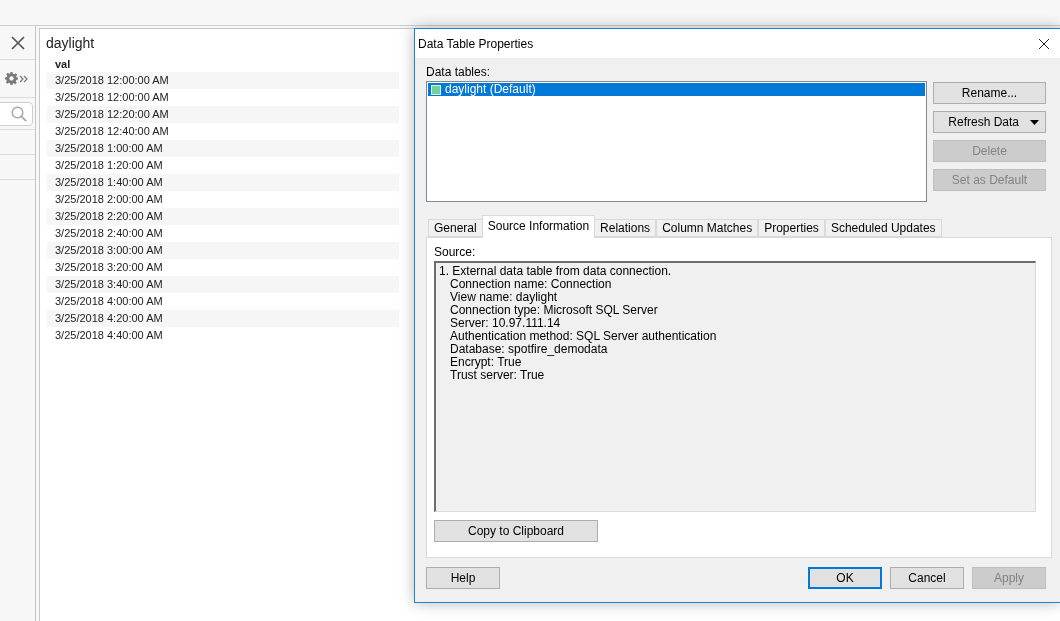  I want to click on tab: Relations, so click(625, 228).